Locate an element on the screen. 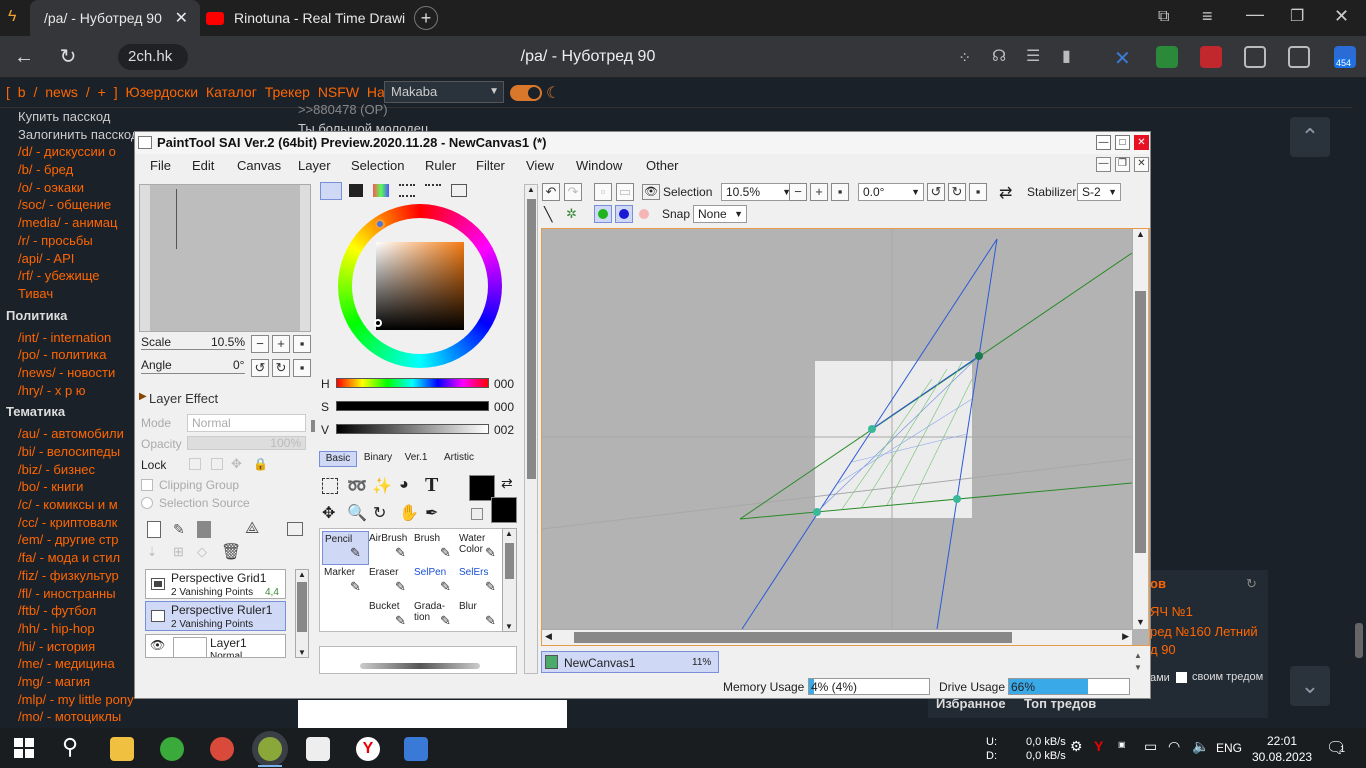  doc-minimize-button: — is located at coordinates (1103, 164).